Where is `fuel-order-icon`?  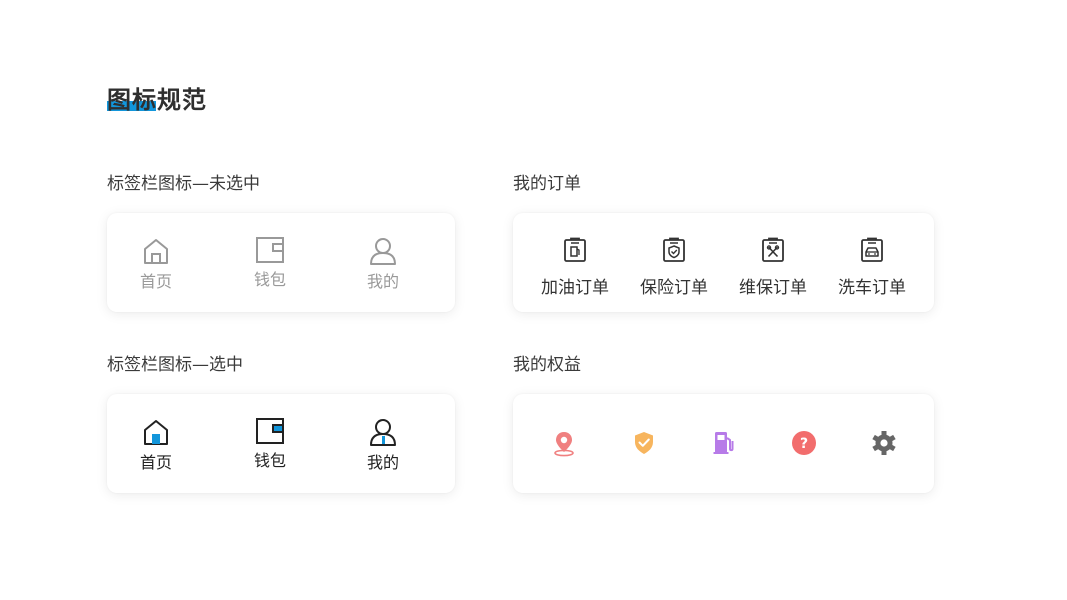
fuel-order-icon is located at coordinates (575, 249).